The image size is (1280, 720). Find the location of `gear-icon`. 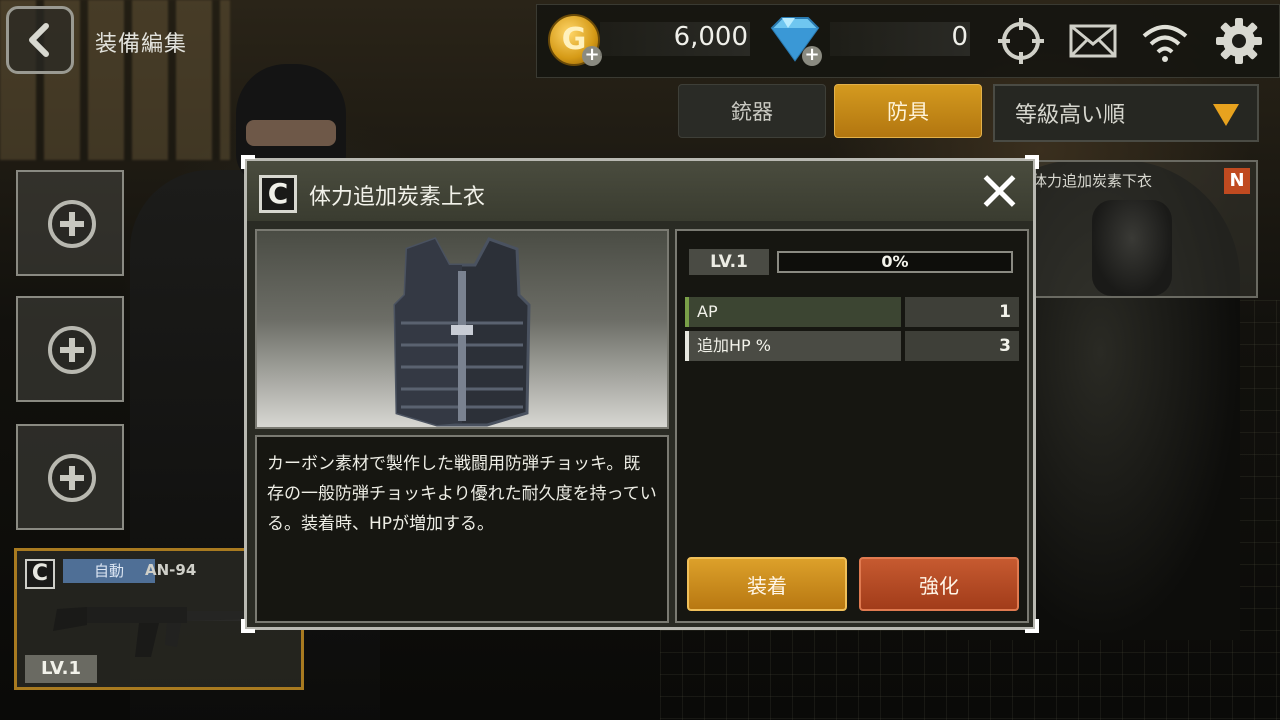

gear-icon is located at coordinates (1239, 41).